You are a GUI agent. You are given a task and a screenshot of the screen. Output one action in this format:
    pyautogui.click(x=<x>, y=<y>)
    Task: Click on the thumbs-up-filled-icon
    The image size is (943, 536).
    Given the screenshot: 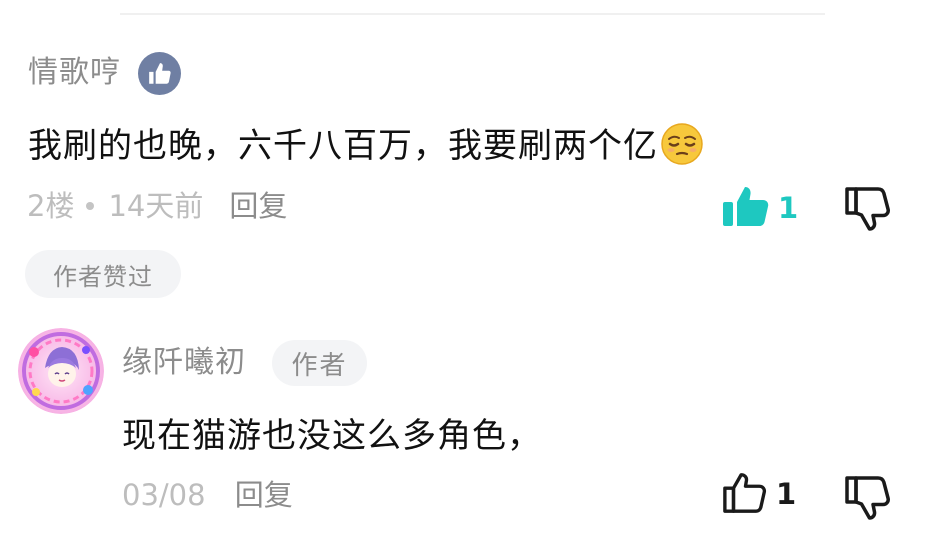 What is the action you would take?
    pyautogui.click(x=746, y=208)
    